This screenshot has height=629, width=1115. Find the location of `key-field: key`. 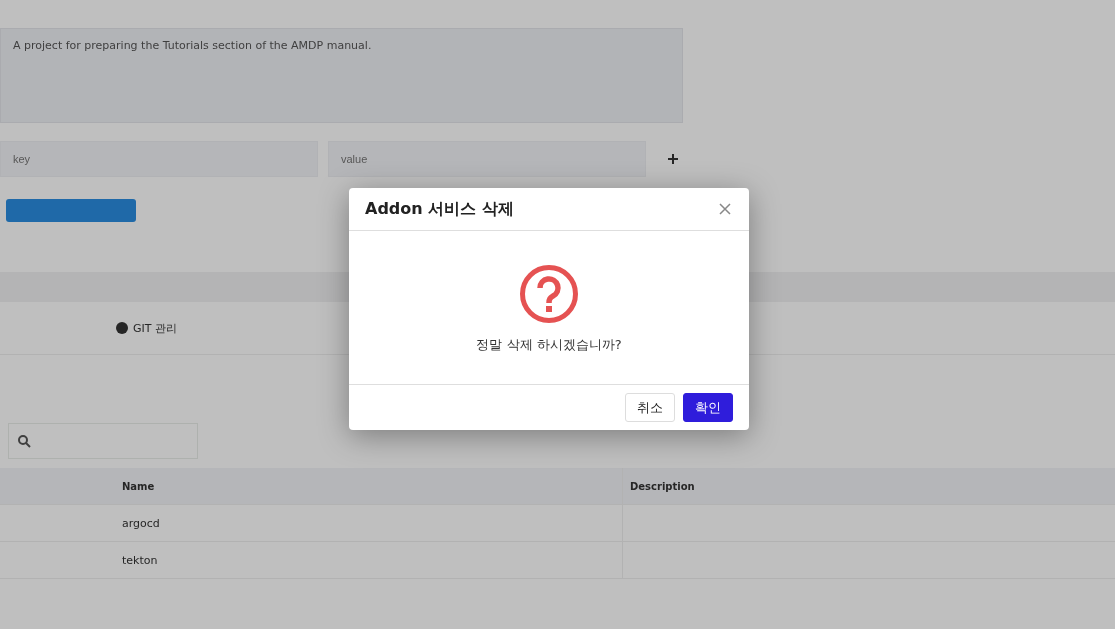

key-field: key is located at coordinates (159, 159).